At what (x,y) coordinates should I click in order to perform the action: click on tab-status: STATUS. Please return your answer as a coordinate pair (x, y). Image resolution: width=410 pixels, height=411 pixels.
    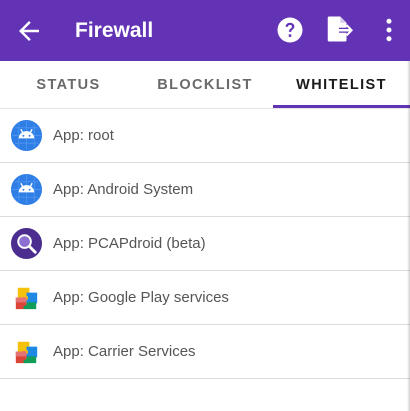
    Looking at the image, I should click on (68, 85).